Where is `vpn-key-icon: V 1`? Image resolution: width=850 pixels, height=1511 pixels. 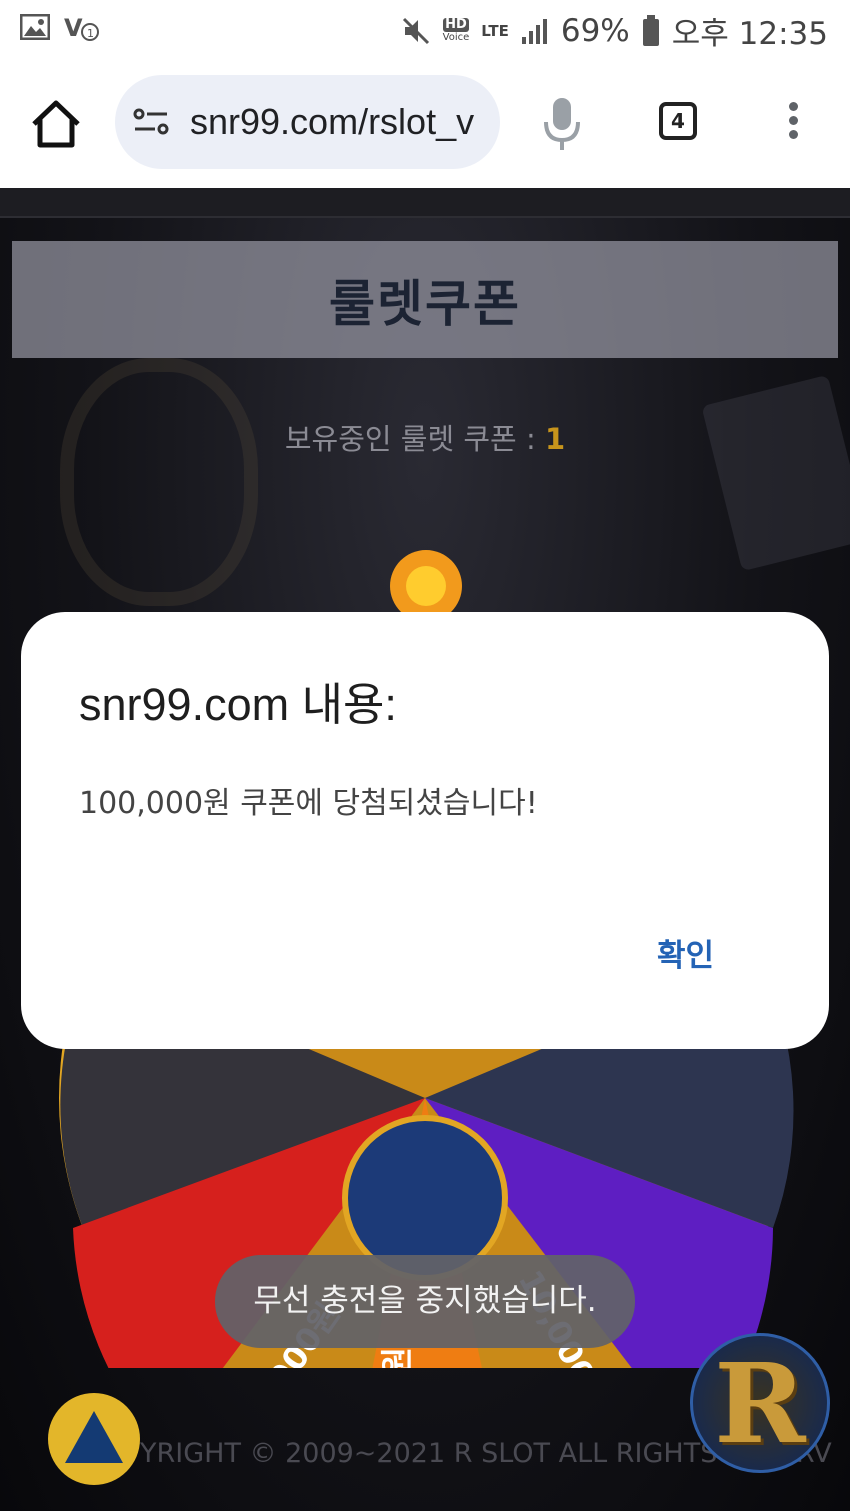
vpn-key-icon: V 1 is located at coordinates (81, 28).